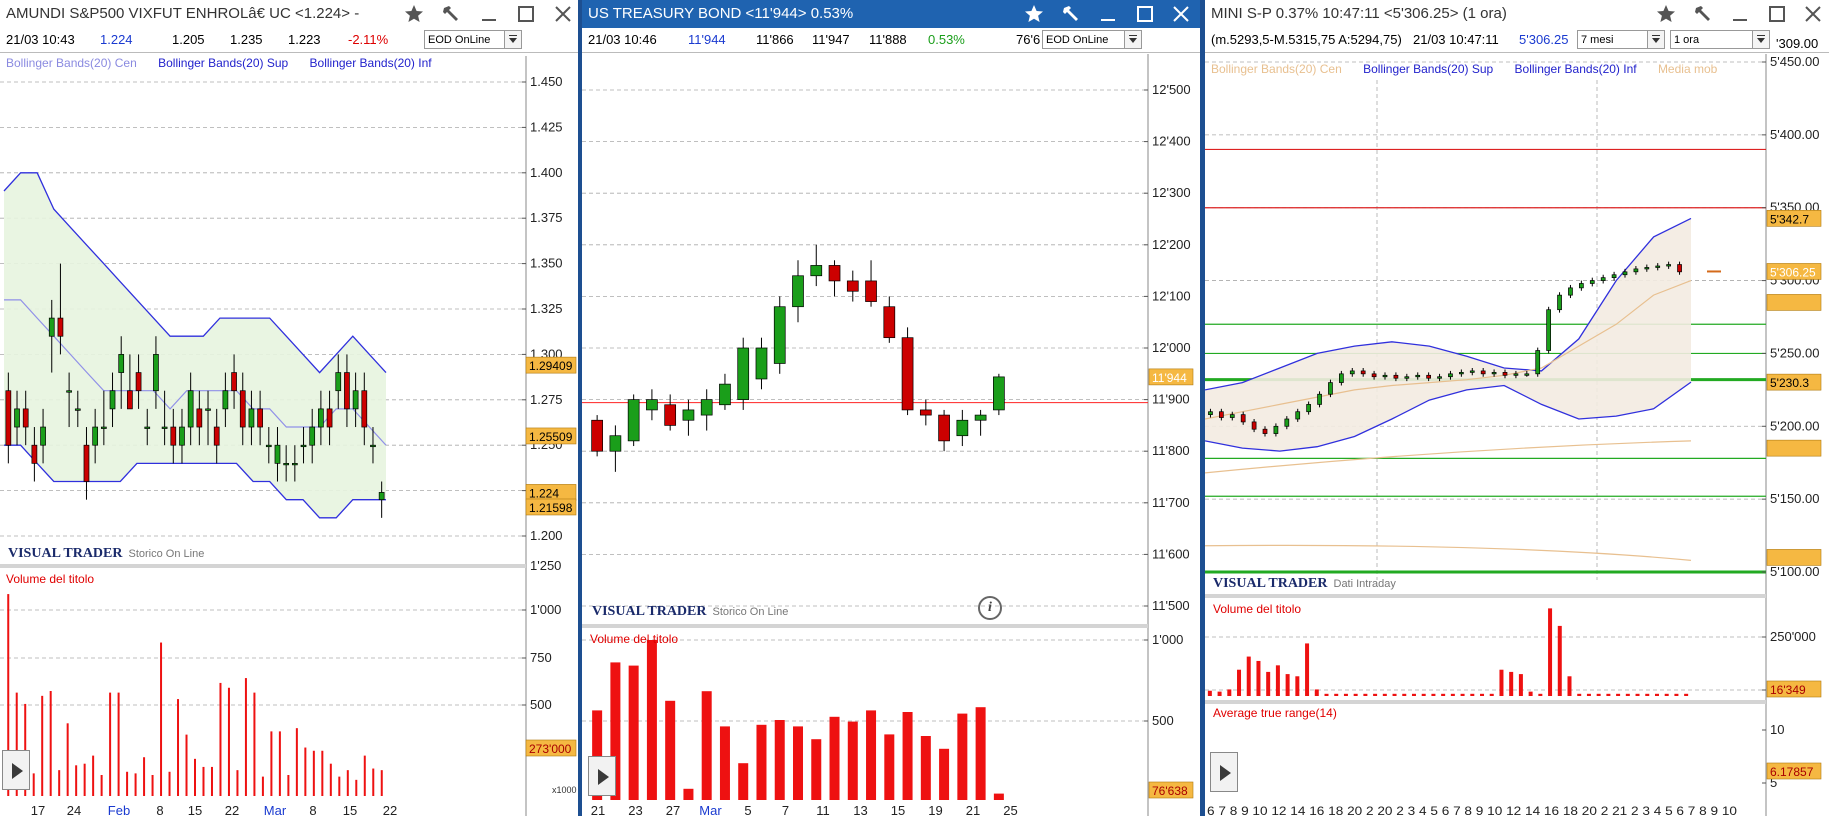 The height and width of the screenshot is (816, 1829). I want to click on brand-logo: VISUAL TRADER Dati Intraday, so click(1304, 583).